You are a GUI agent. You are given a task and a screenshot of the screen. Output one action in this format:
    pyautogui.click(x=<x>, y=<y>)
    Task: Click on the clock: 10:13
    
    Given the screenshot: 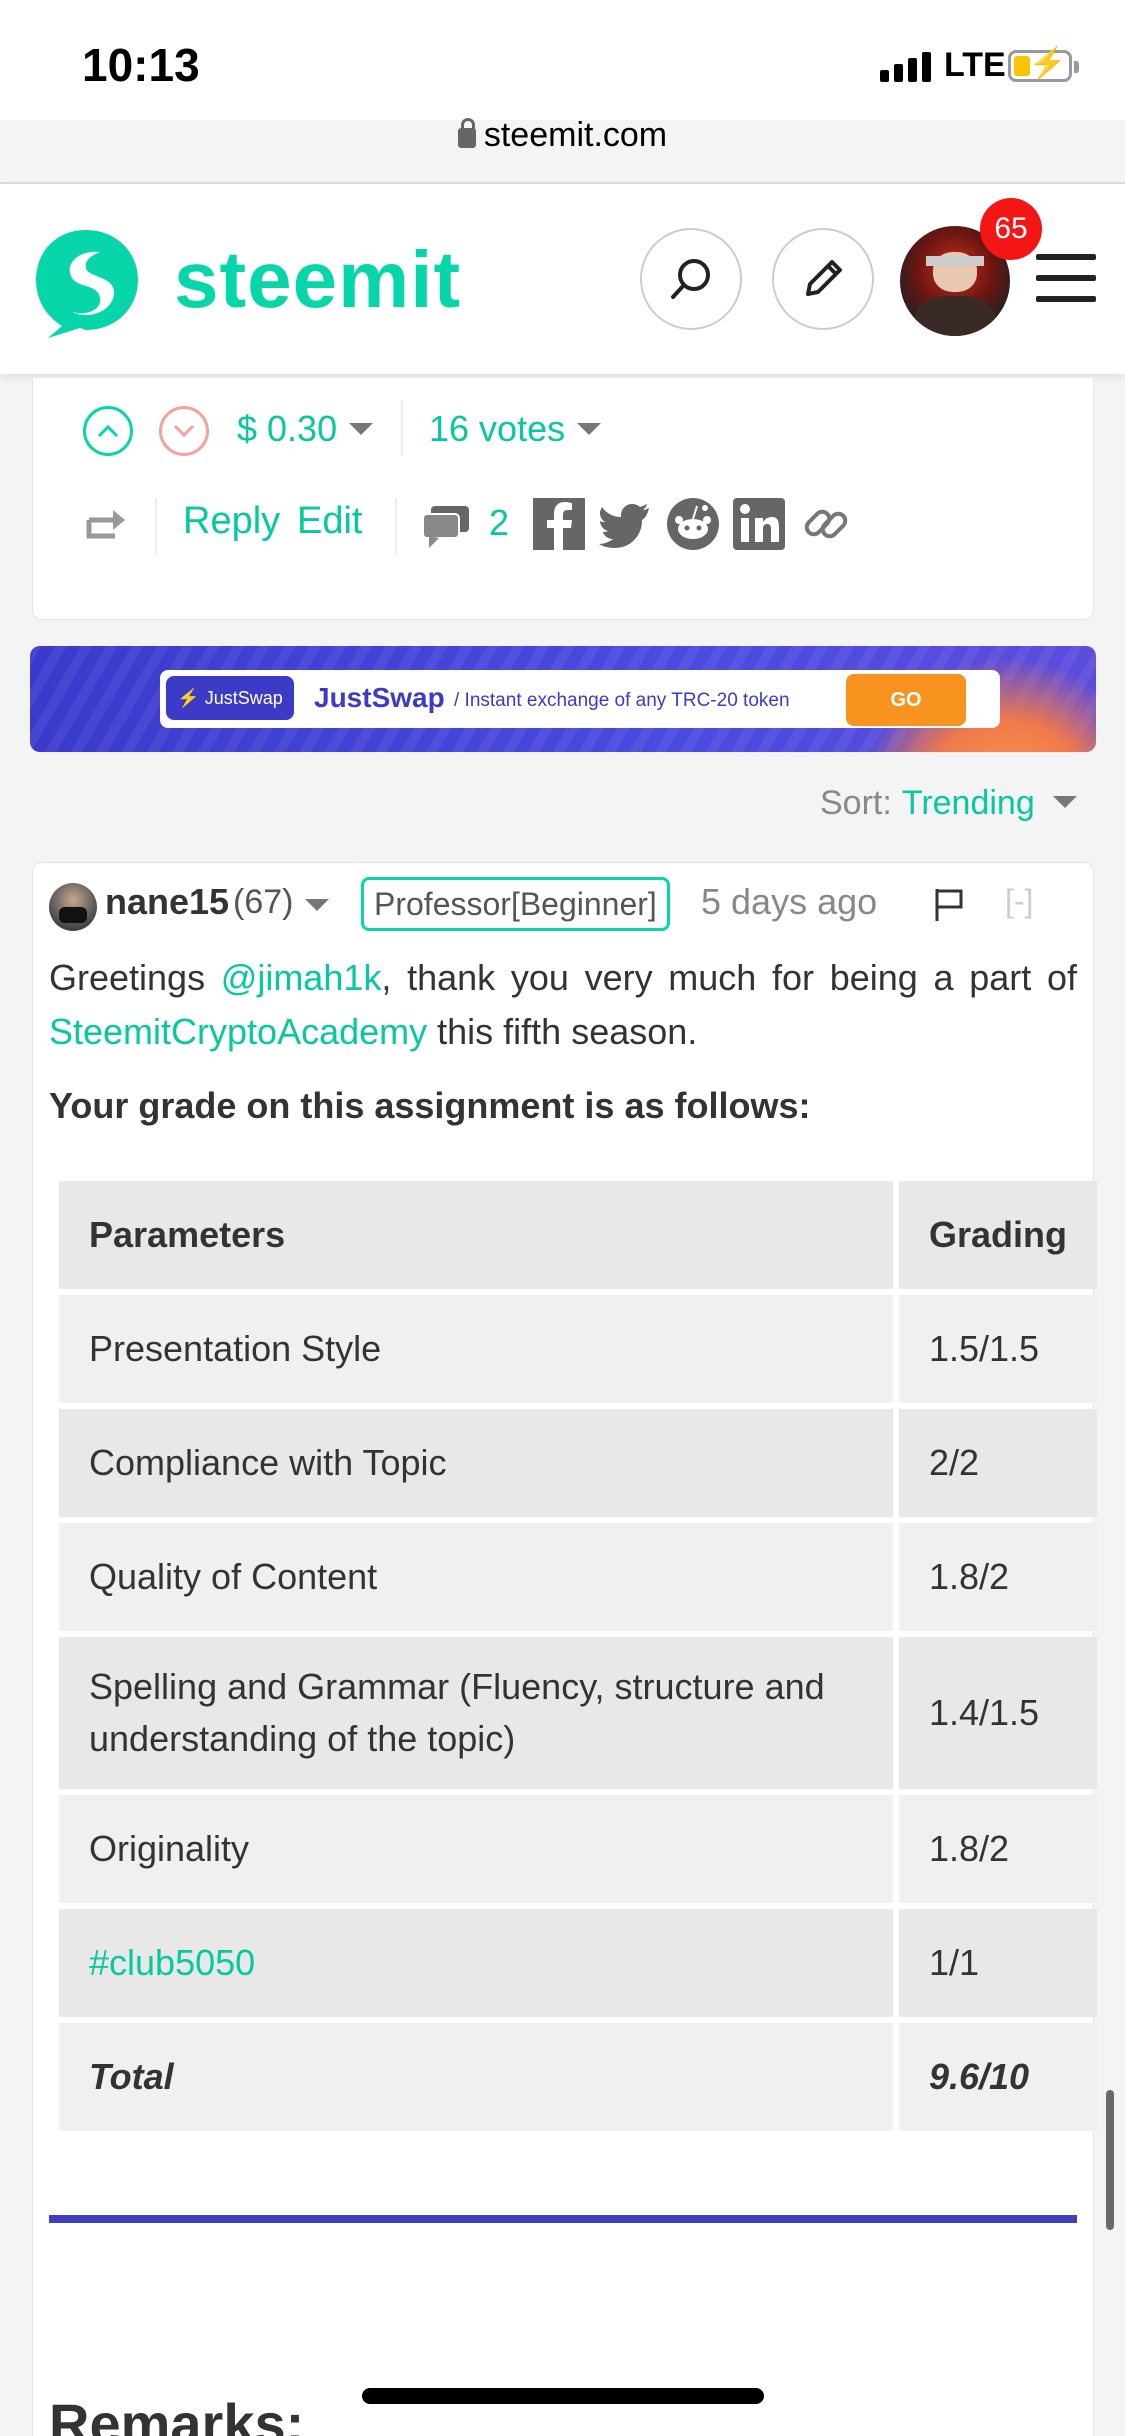 What is the action you would take?
    pyautogui.click(x=141, y=65)
    